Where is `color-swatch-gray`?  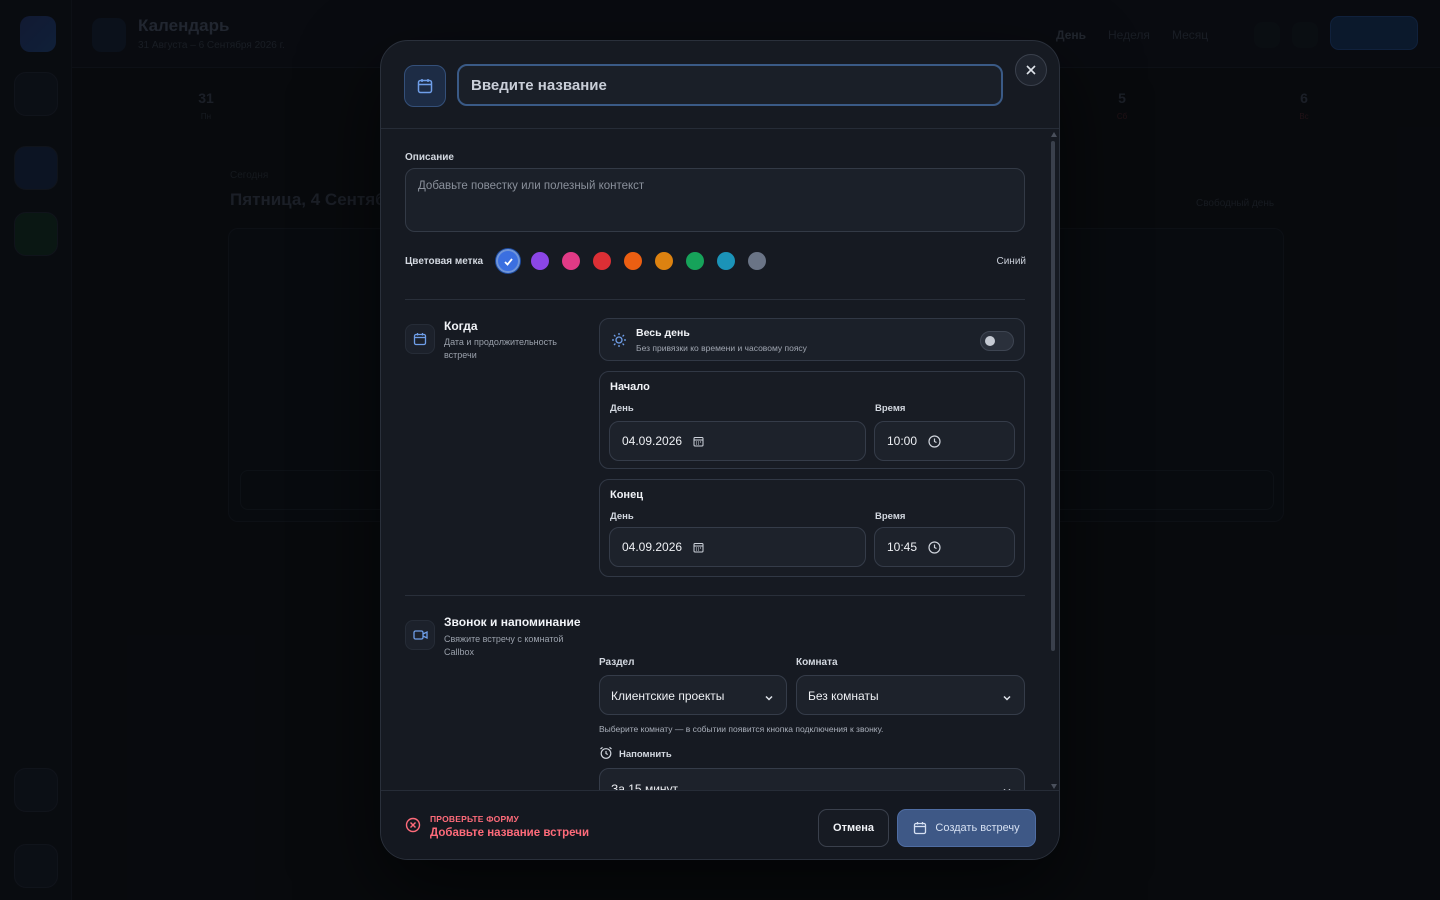 color-swatch-gray is located at coordinates (757, 261).